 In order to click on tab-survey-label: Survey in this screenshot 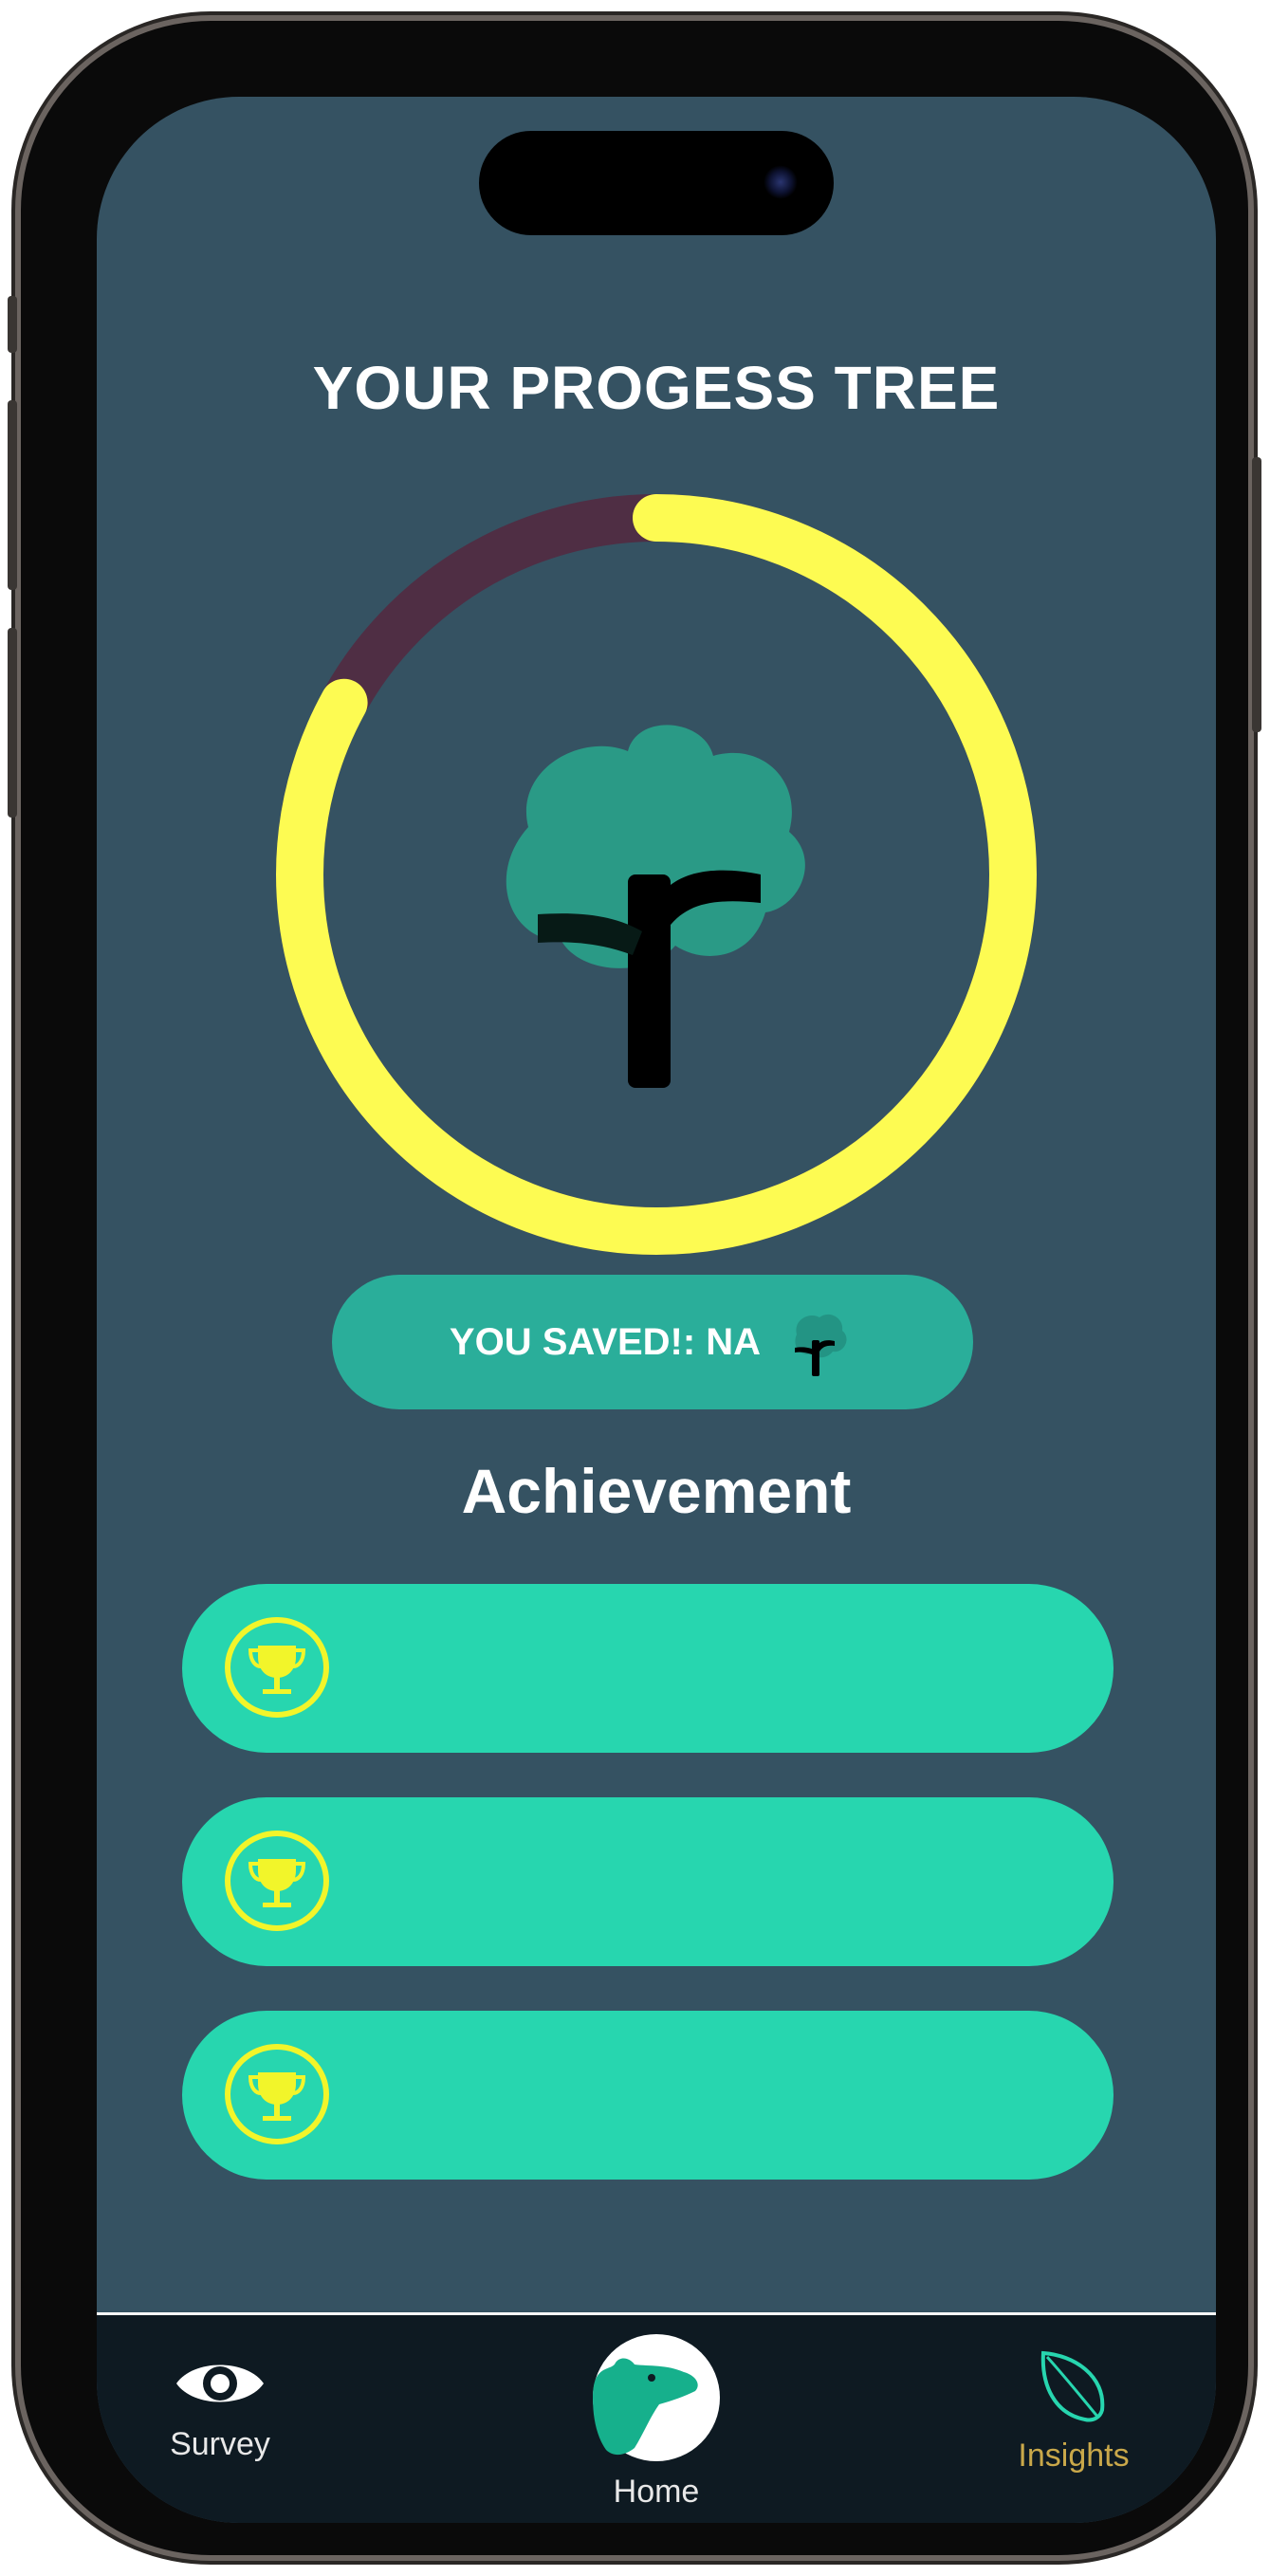, I will do `click(220, 2444)`.